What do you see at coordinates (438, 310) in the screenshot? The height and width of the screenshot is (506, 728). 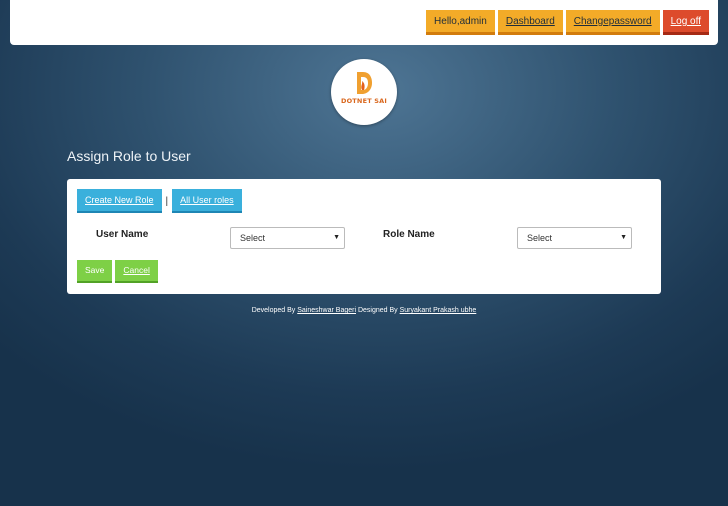 I see `designer-link: Suryakant Prakash ubhe` at bounding box center [438, 310].